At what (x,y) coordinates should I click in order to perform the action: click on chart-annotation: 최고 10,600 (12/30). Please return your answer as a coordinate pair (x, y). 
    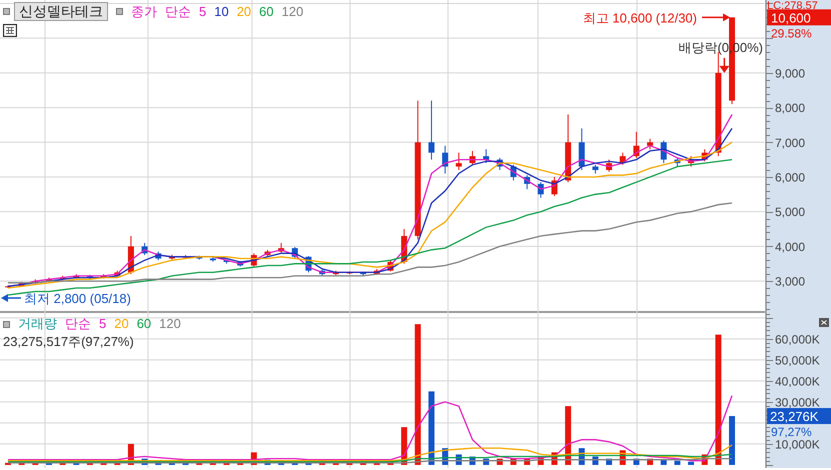
    Looking at the image, I should click on (639, 18).